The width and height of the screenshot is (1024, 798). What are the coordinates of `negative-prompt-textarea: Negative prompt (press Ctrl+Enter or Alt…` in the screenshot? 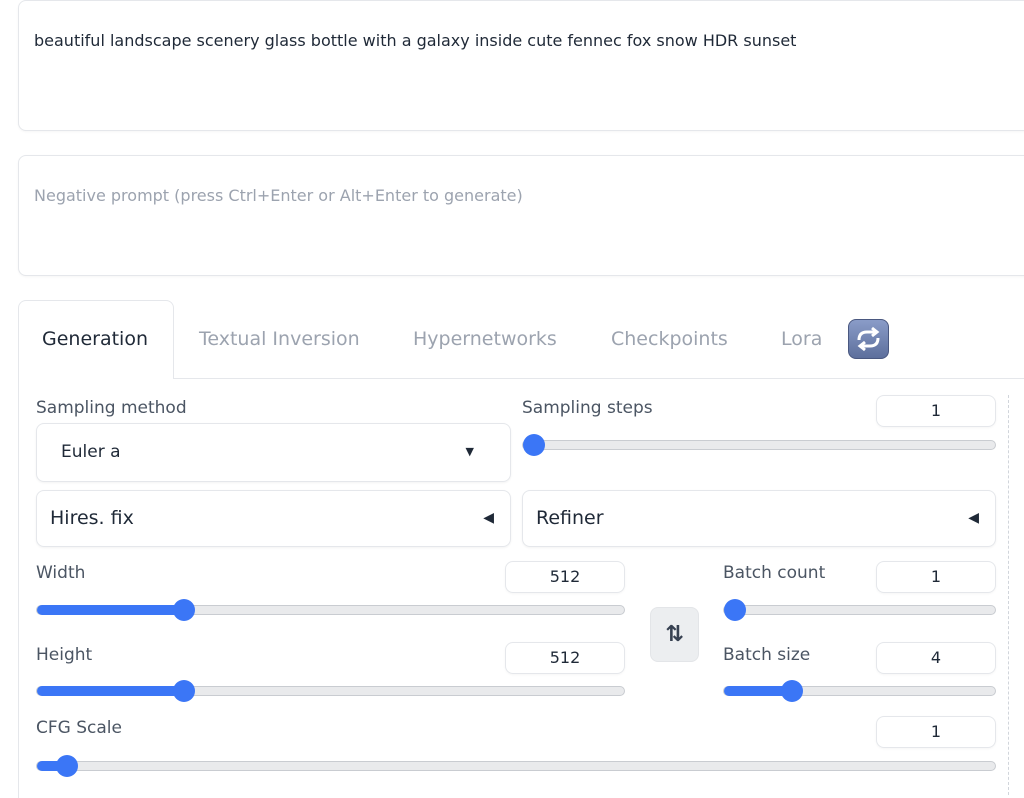 It's located at (521, 215).